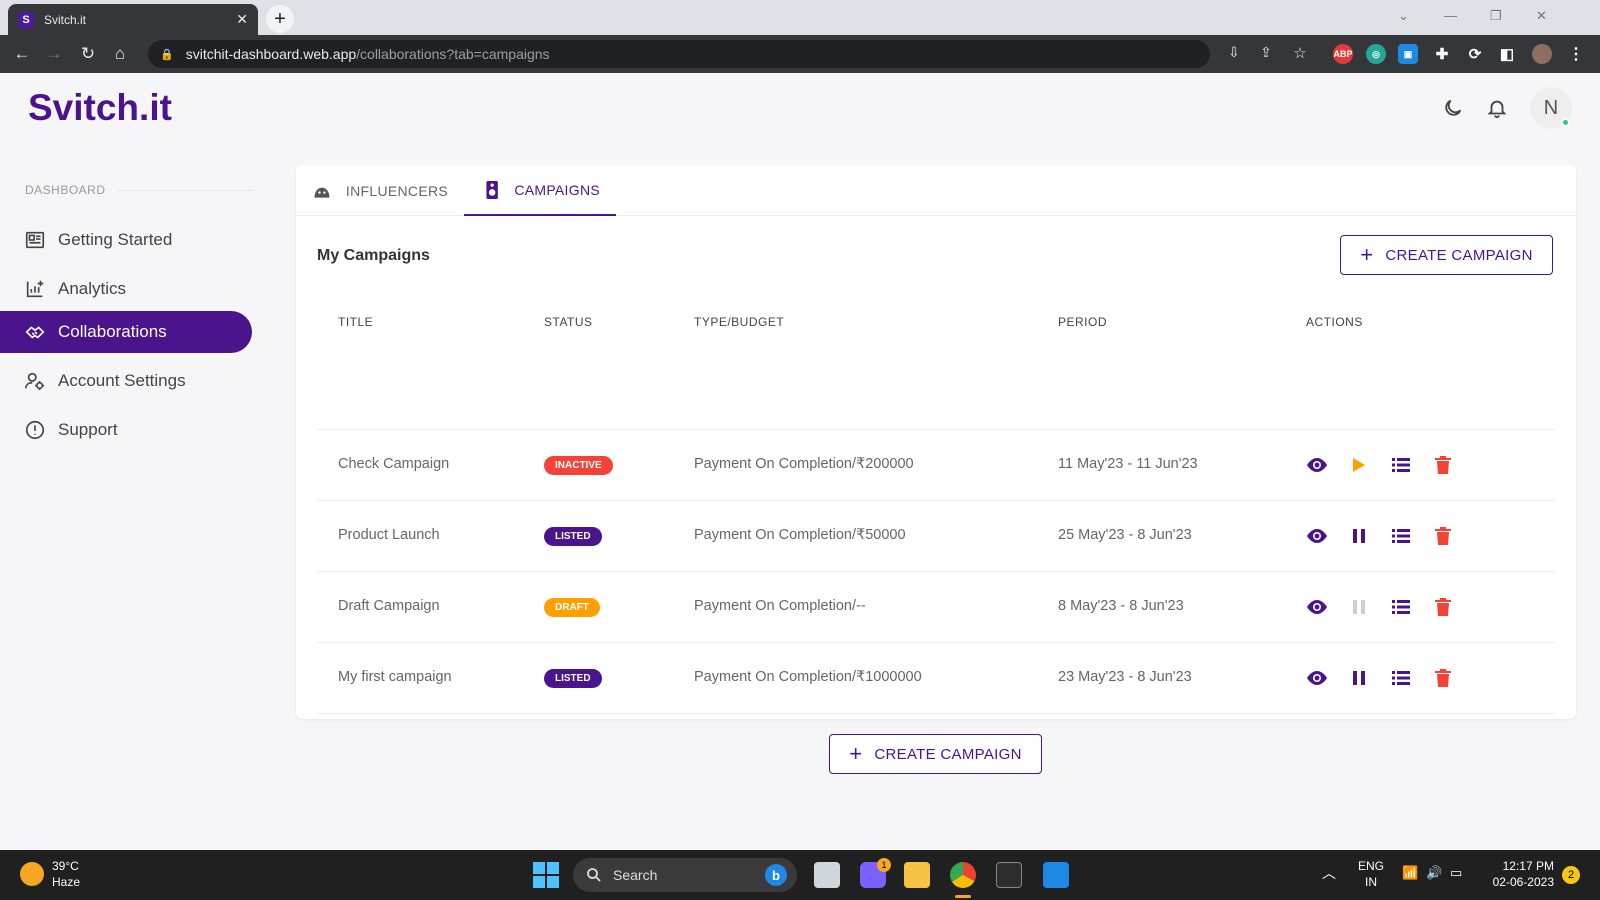 The image size is (1600, 900). Describe the element at coordinates (1121, 606) in the screenshot. I see `campaign-period: 8 May'23 - 8 Jun'23` at that location.